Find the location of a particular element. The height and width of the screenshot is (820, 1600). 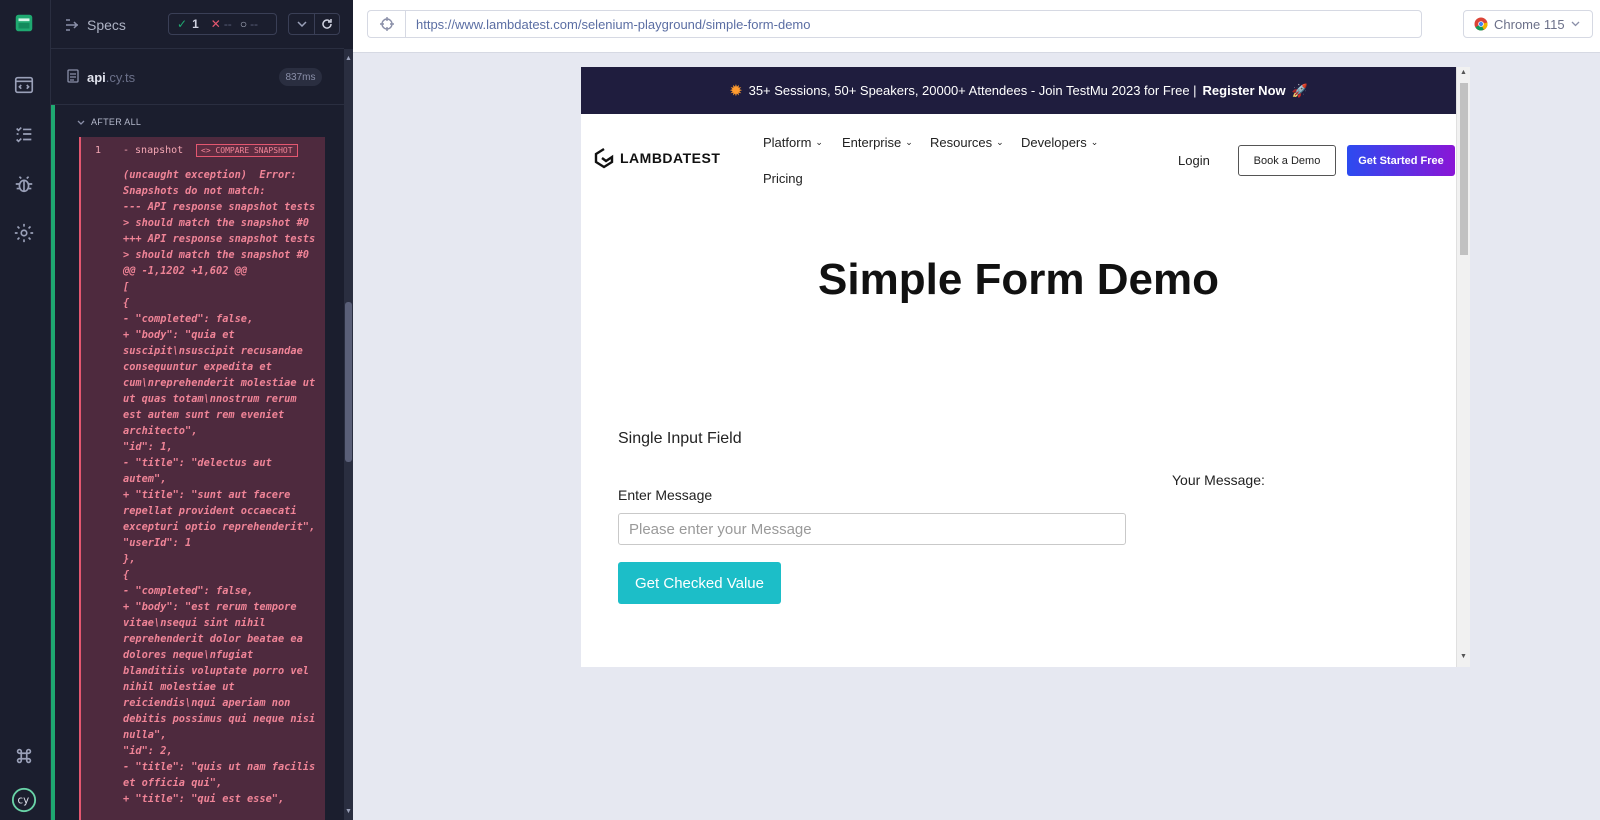

reporter-scrollbar is located at coordinates (348, 434).